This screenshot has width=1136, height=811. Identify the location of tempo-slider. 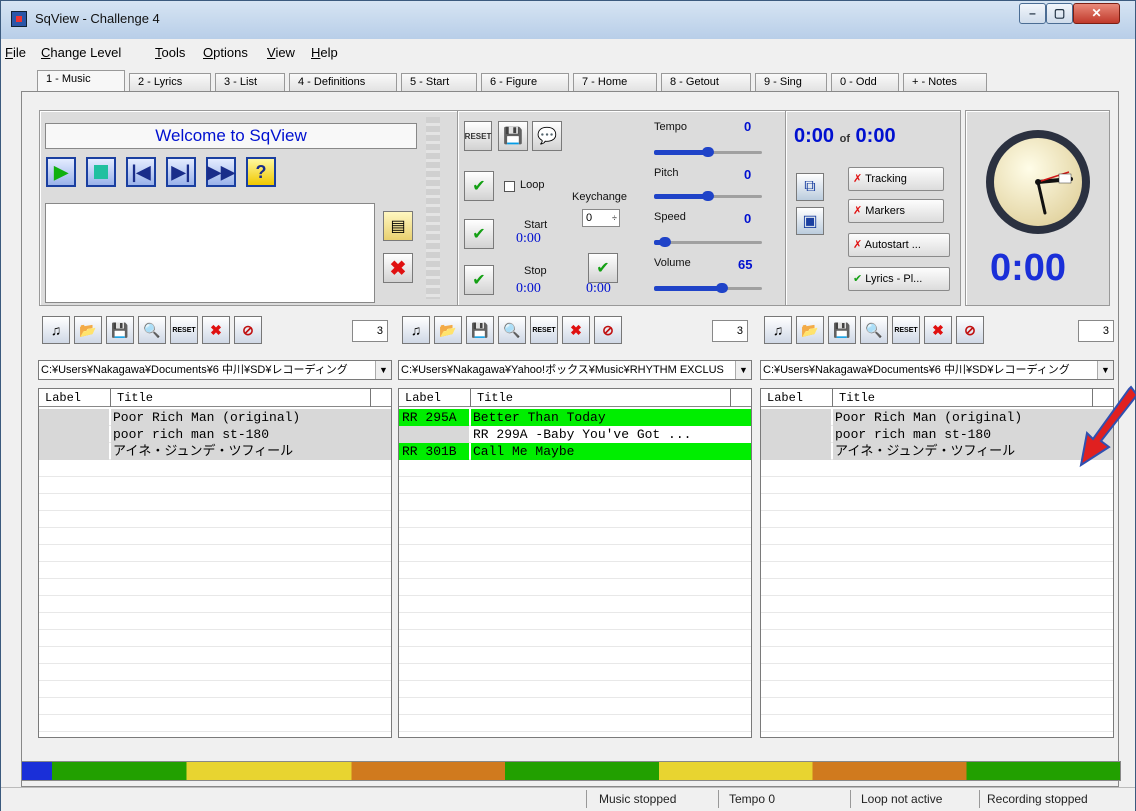
(708, 152).